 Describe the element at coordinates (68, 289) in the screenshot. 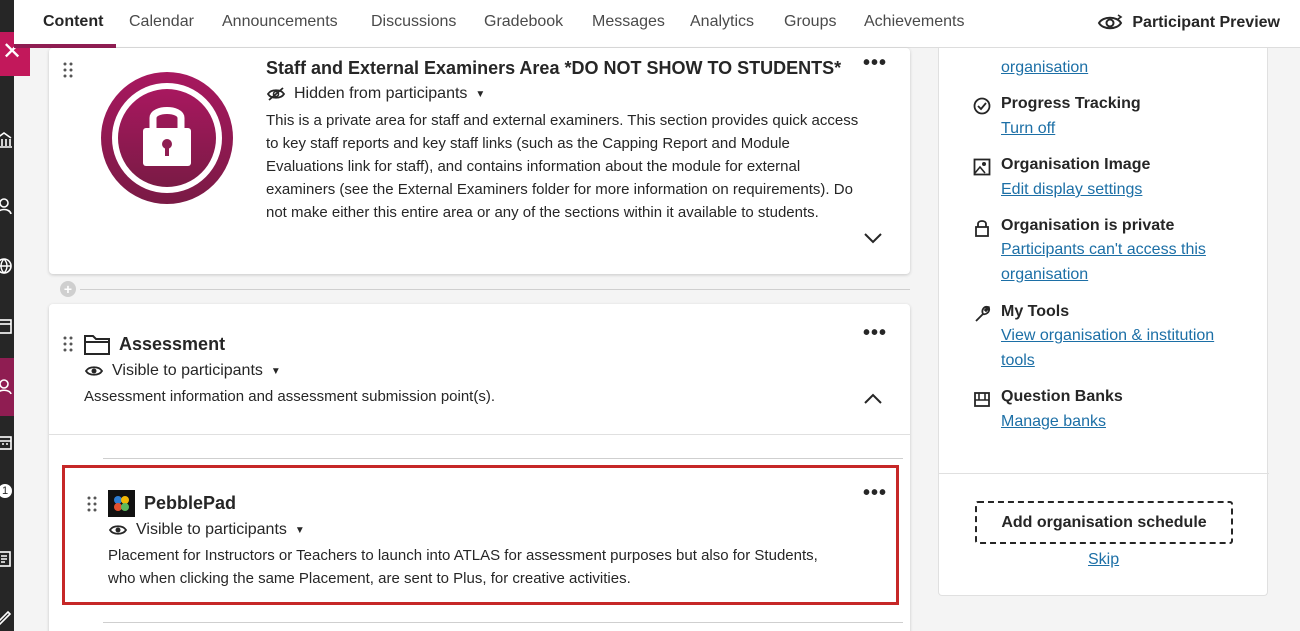

I see `add-content-icon: +` at that location.